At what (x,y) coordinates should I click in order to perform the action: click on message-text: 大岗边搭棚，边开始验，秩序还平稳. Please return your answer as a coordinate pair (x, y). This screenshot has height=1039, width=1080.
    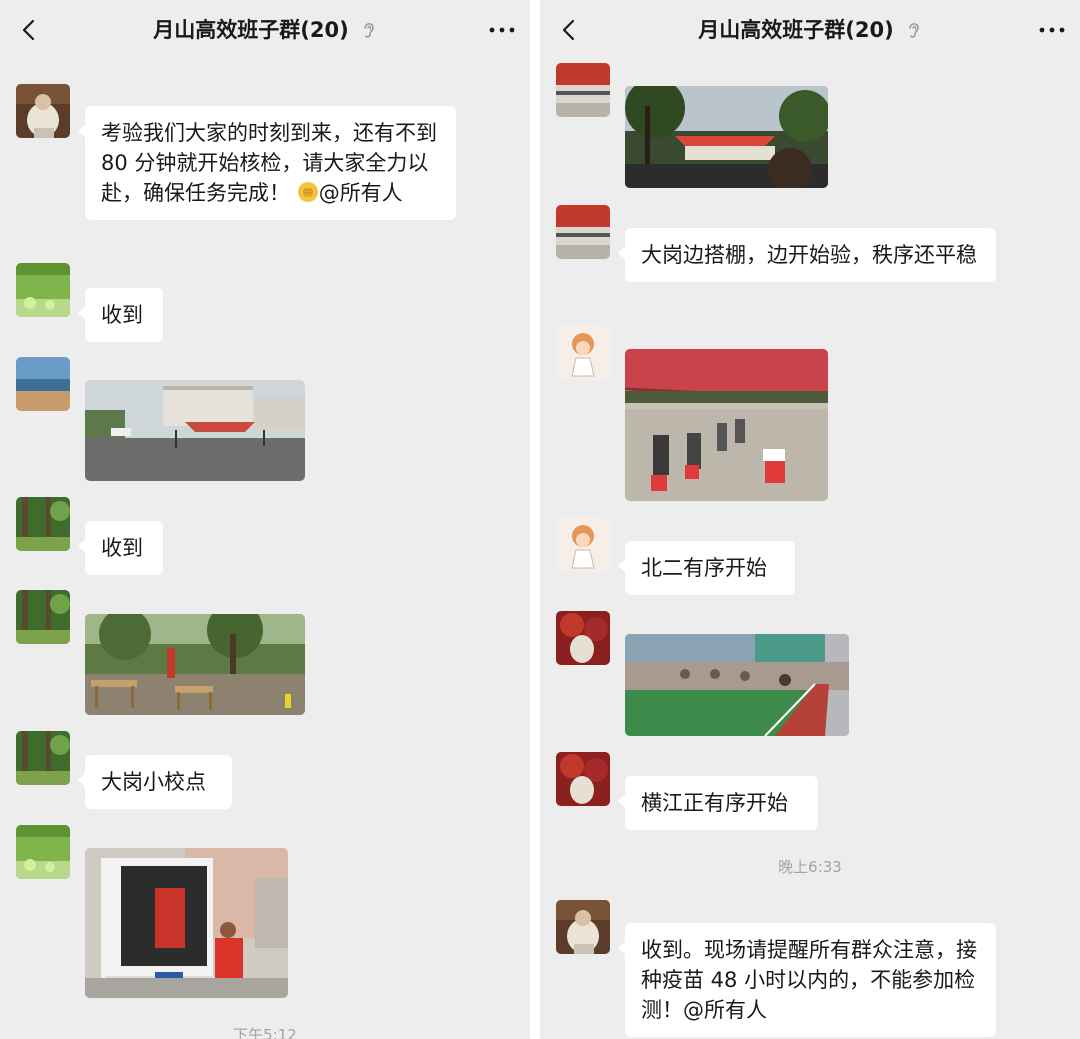
    Looking at the image, I should click on (809, 255).